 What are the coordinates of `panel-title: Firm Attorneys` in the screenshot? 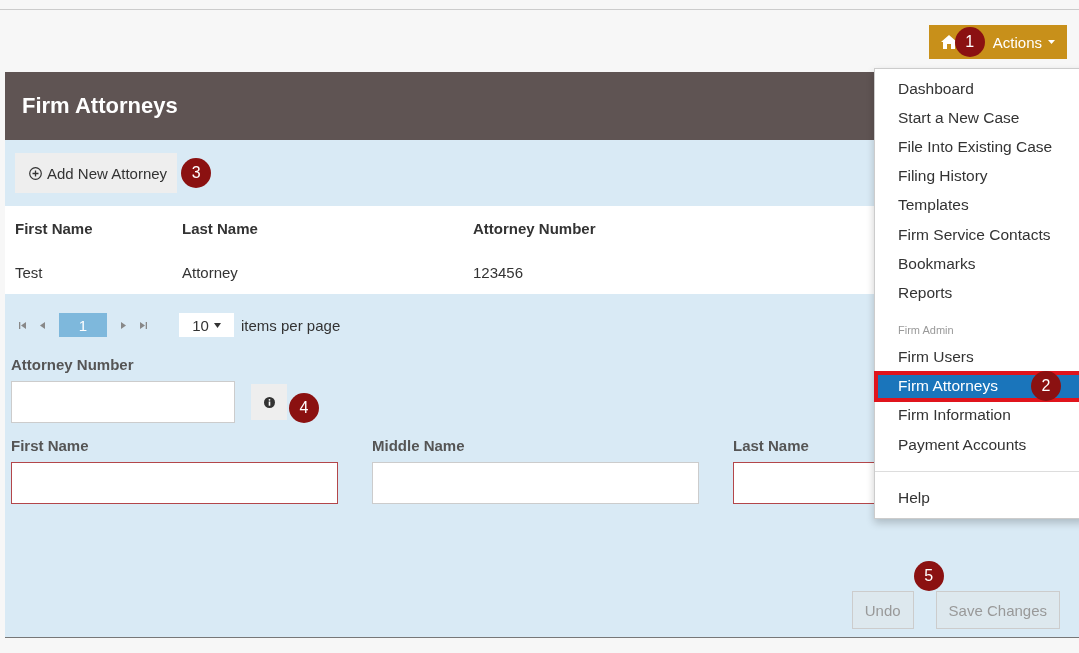 It's located at (100, 106).